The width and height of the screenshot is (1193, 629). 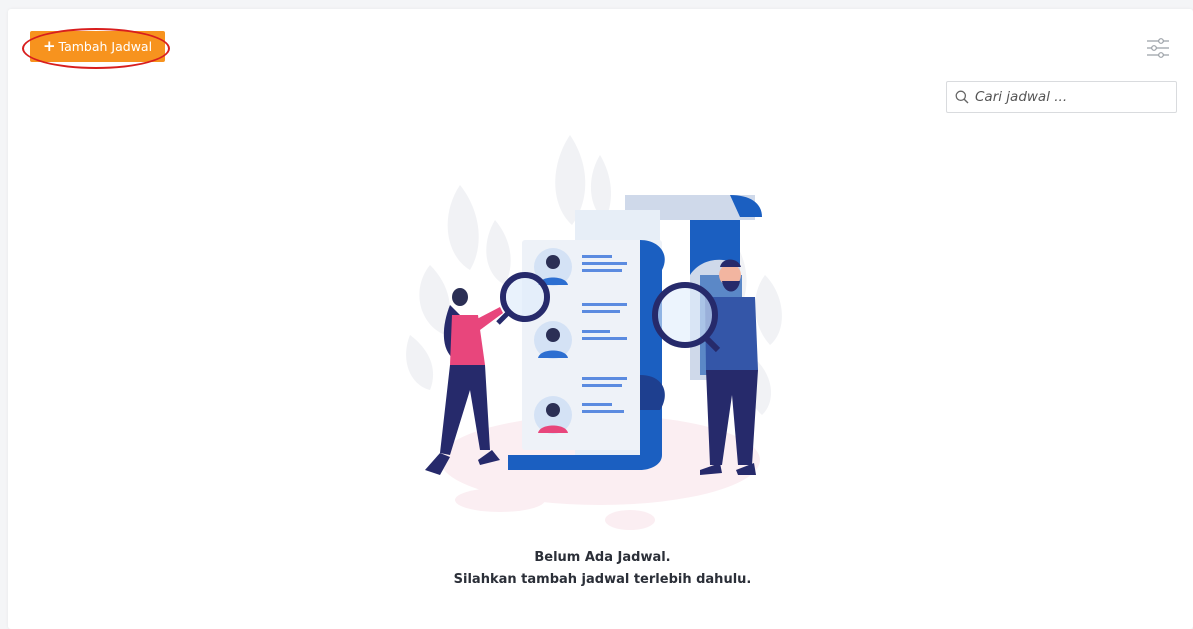 I want to click on filter-button, so click(x=1158, y=48).